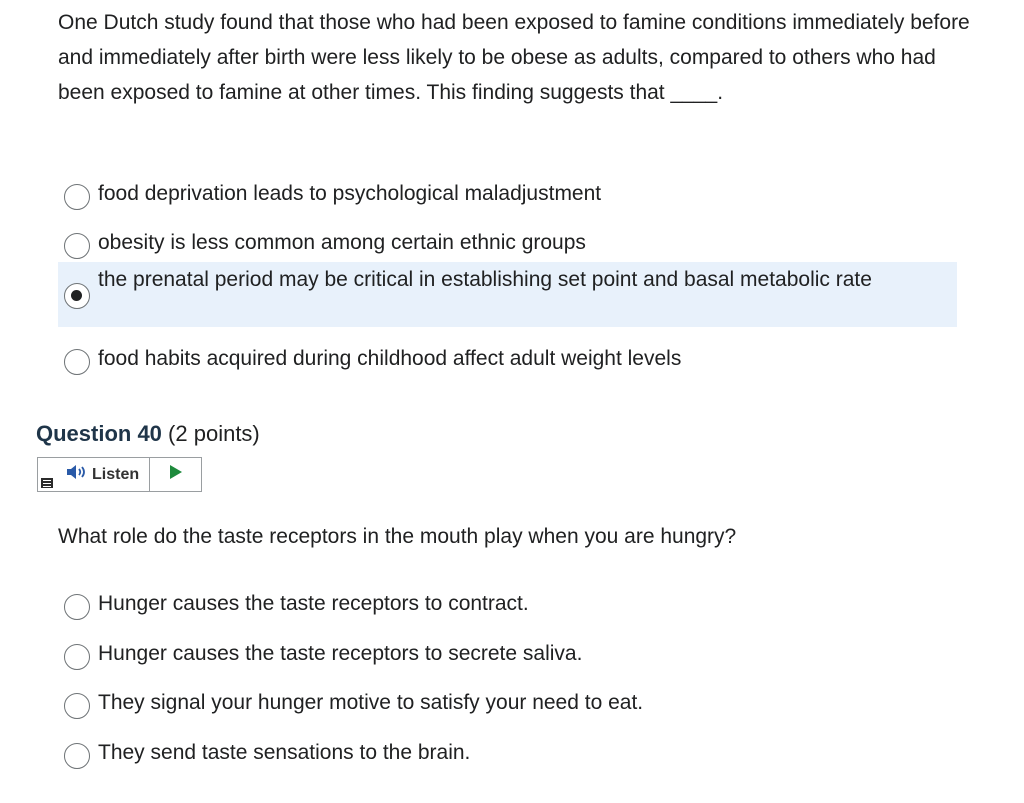  I want to click on q39-option-3-radio, so click(77, 296).